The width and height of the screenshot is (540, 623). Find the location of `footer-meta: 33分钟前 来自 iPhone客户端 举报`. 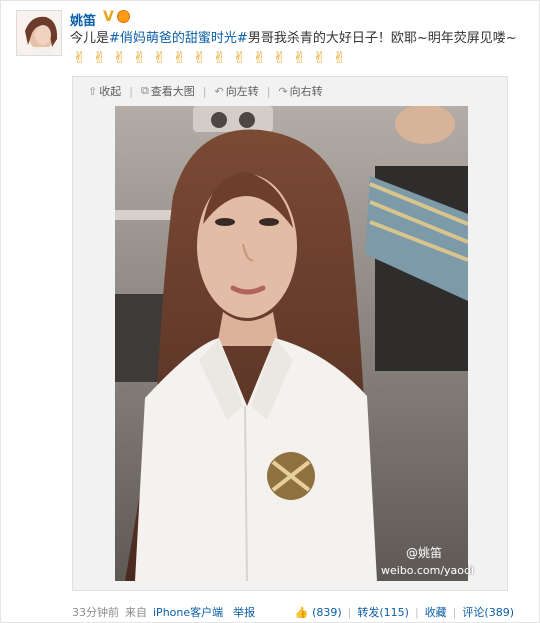

footer-meta: 33分钟前 来自 iPhone客户端 举报 is located at coordinates (163, 612).